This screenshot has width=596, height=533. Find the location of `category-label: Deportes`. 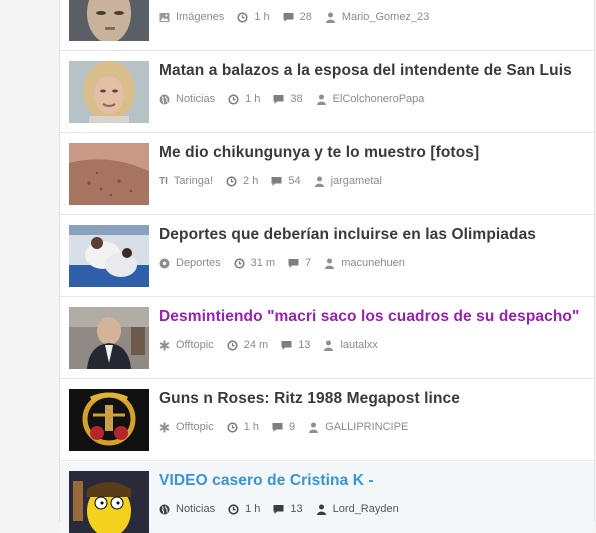

category-label: Deportes is located at coordinates (198, 263).